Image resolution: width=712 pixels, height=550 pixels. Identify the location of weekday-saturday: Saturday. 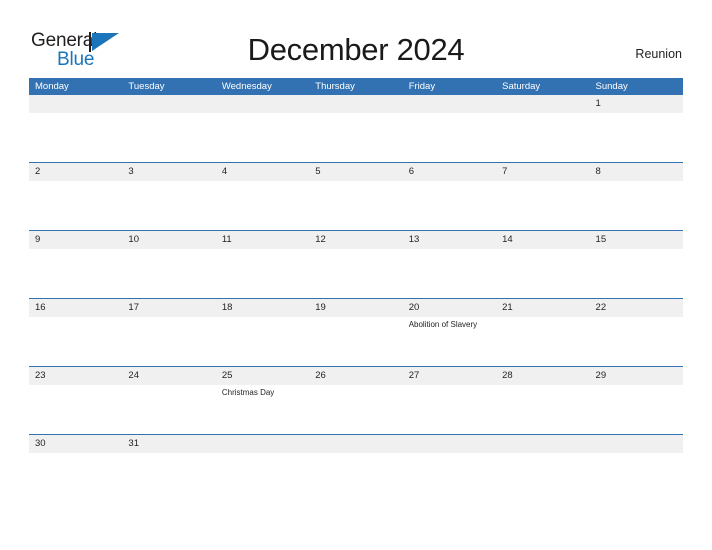
(521, 86).